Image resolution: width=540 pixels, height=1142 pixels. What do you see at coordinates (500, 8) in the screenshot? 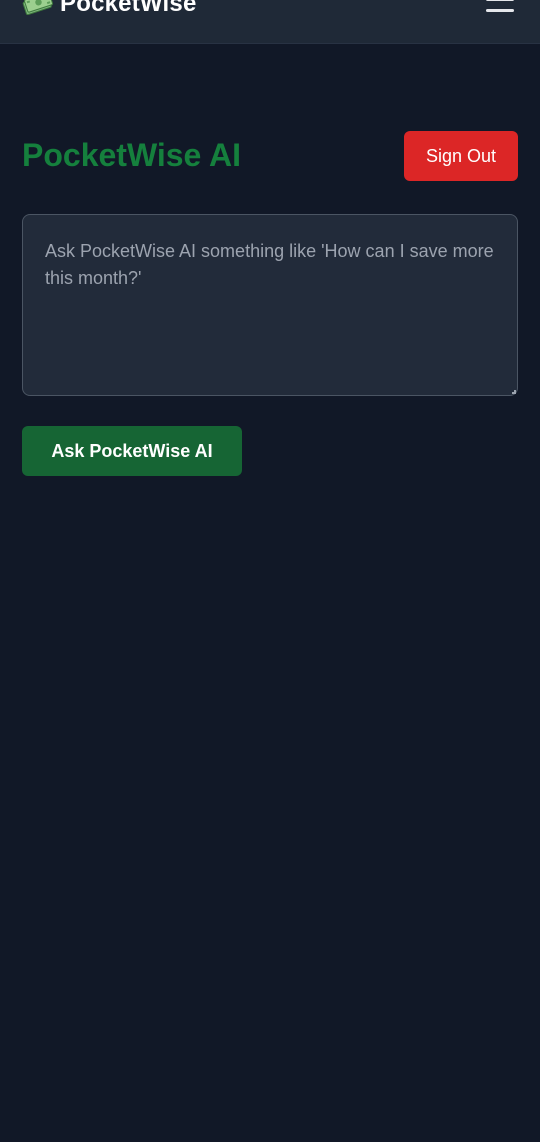
I see `hamburger-menu-icon` at bounding box center [500, 8].